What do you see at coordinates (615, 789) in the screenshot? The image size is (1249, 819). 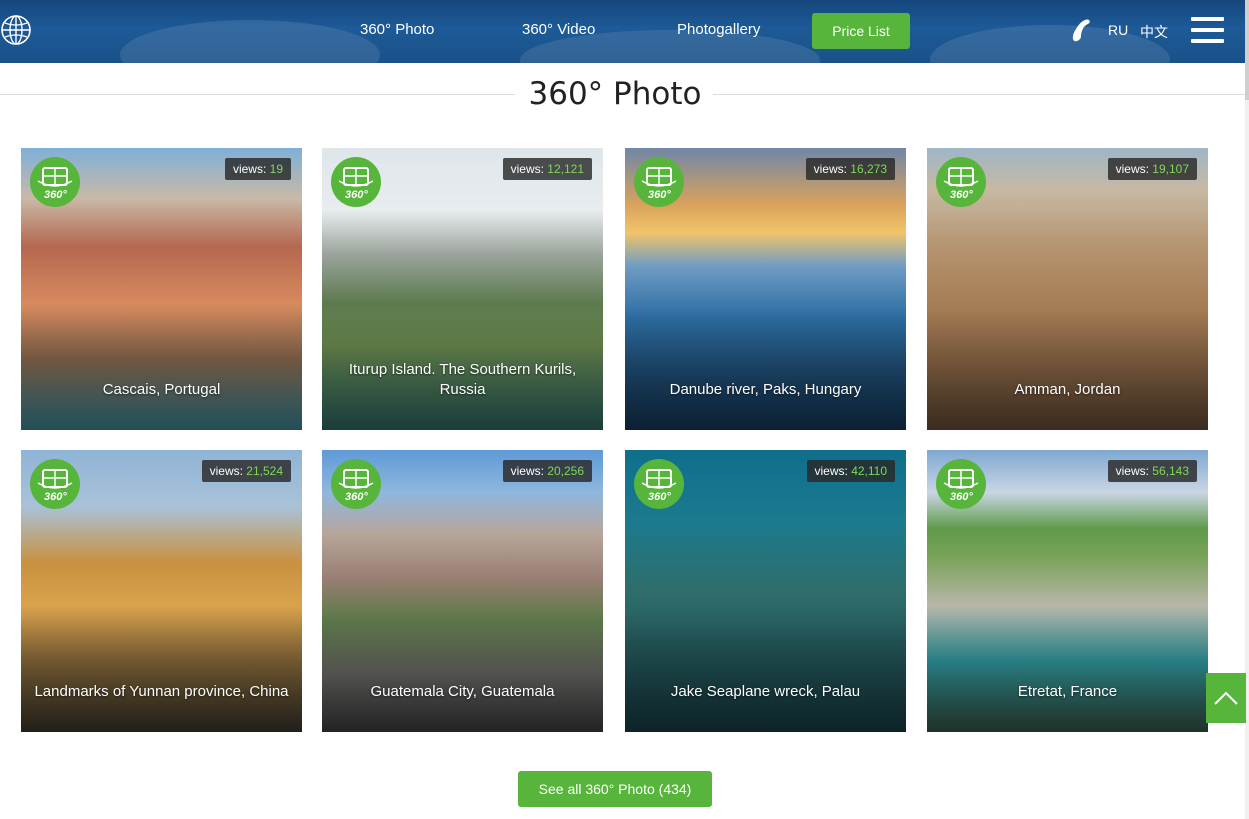 I see `see-all-360-photo-button: See all 360° Photo (434)` at bounding box center [615, 789].